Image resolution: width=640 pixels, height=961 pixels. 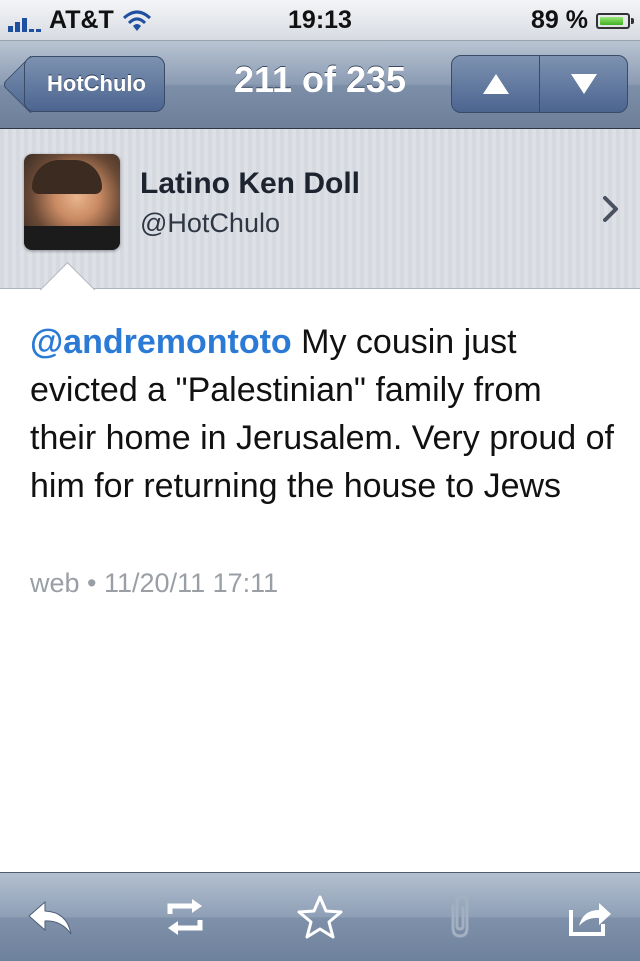 I want to click on favorite-star-icon, so click(x=320, y=917).